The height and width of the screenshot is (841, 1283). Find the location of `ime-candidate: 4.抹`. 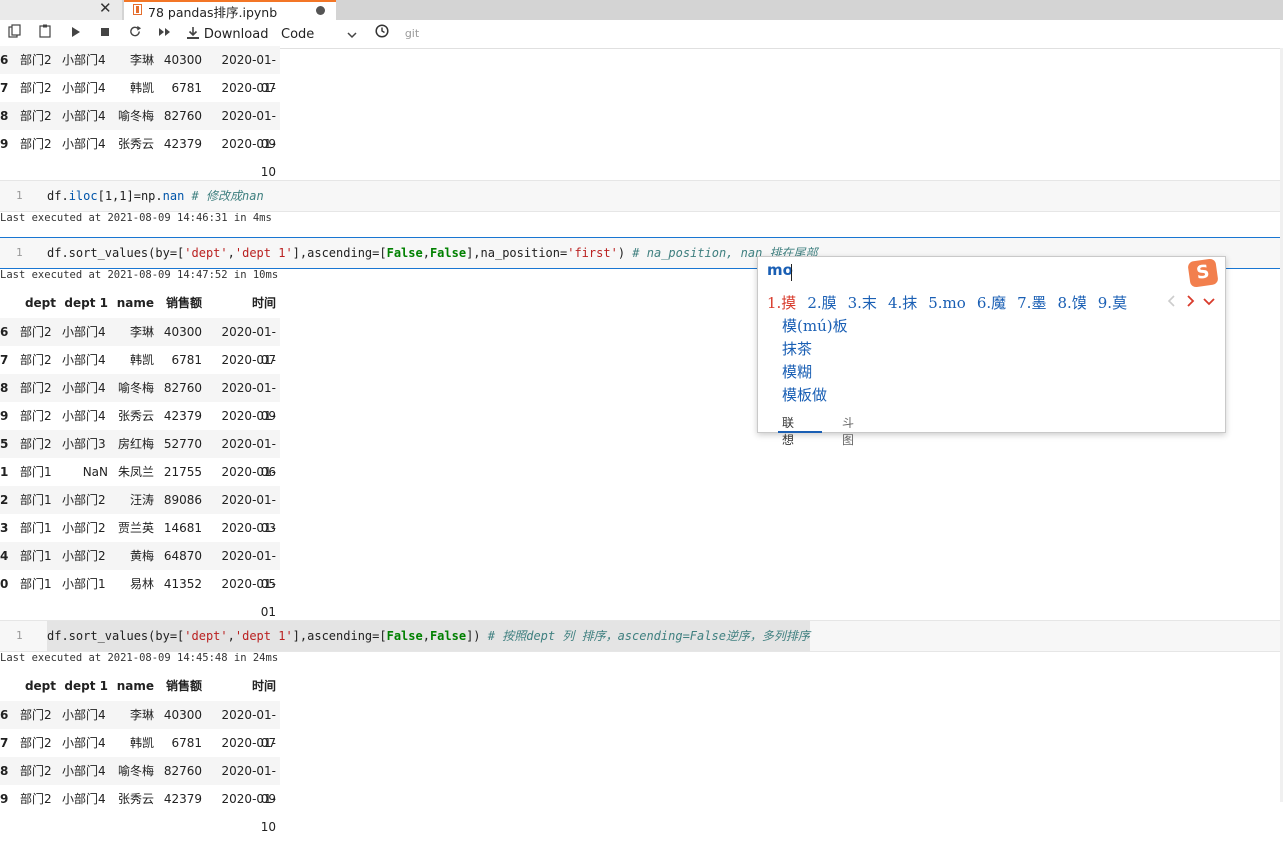

ime-candidate: 4.抹 is located at coordinates (902, 303).